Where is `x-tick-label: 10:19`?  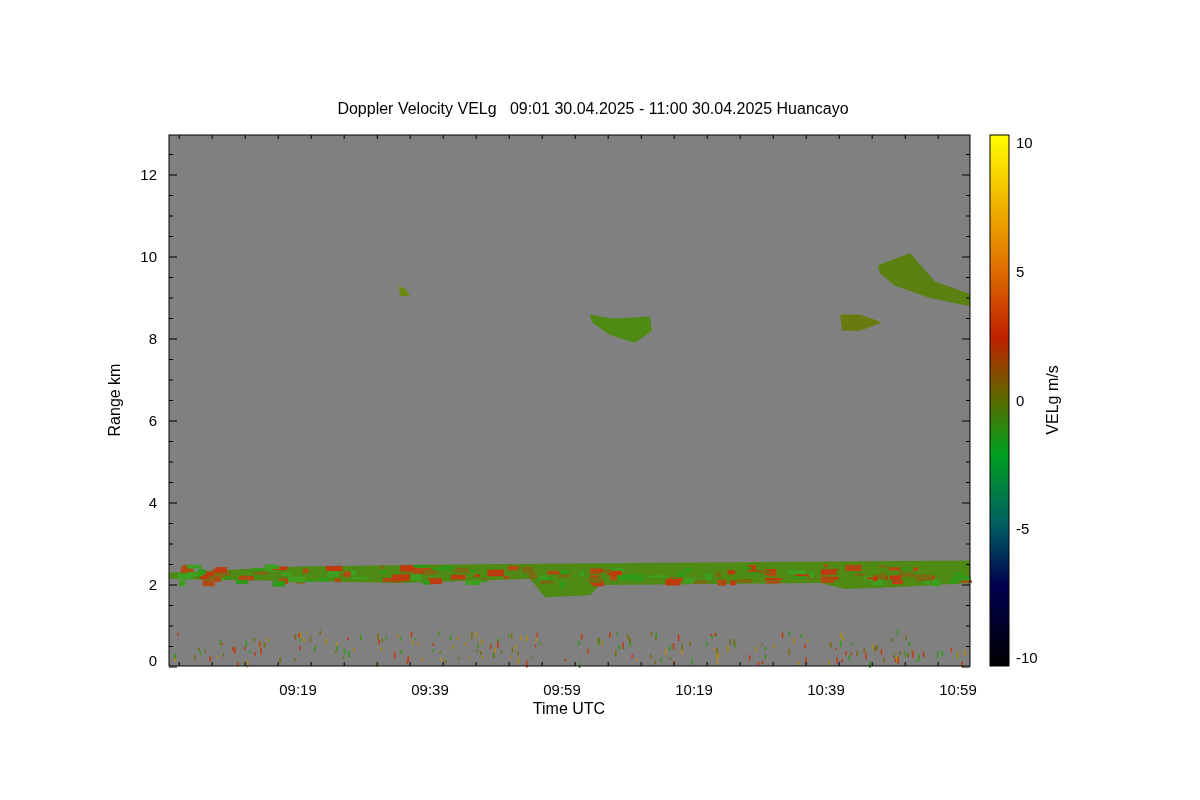 x-tick-label: 10:19 is located at coordinates (694, 689).